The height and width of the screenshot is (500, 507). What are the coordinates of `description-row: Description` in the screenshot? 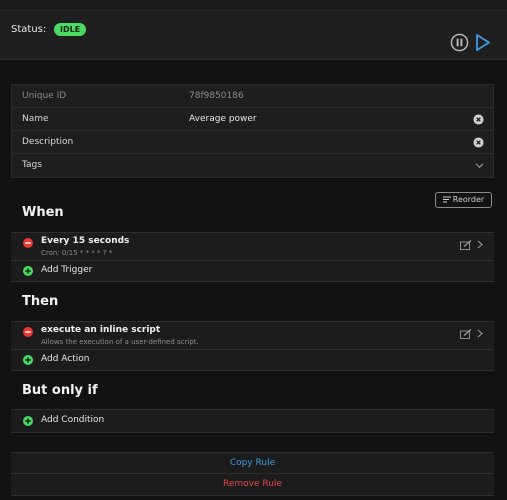 It's located at (252, 142).